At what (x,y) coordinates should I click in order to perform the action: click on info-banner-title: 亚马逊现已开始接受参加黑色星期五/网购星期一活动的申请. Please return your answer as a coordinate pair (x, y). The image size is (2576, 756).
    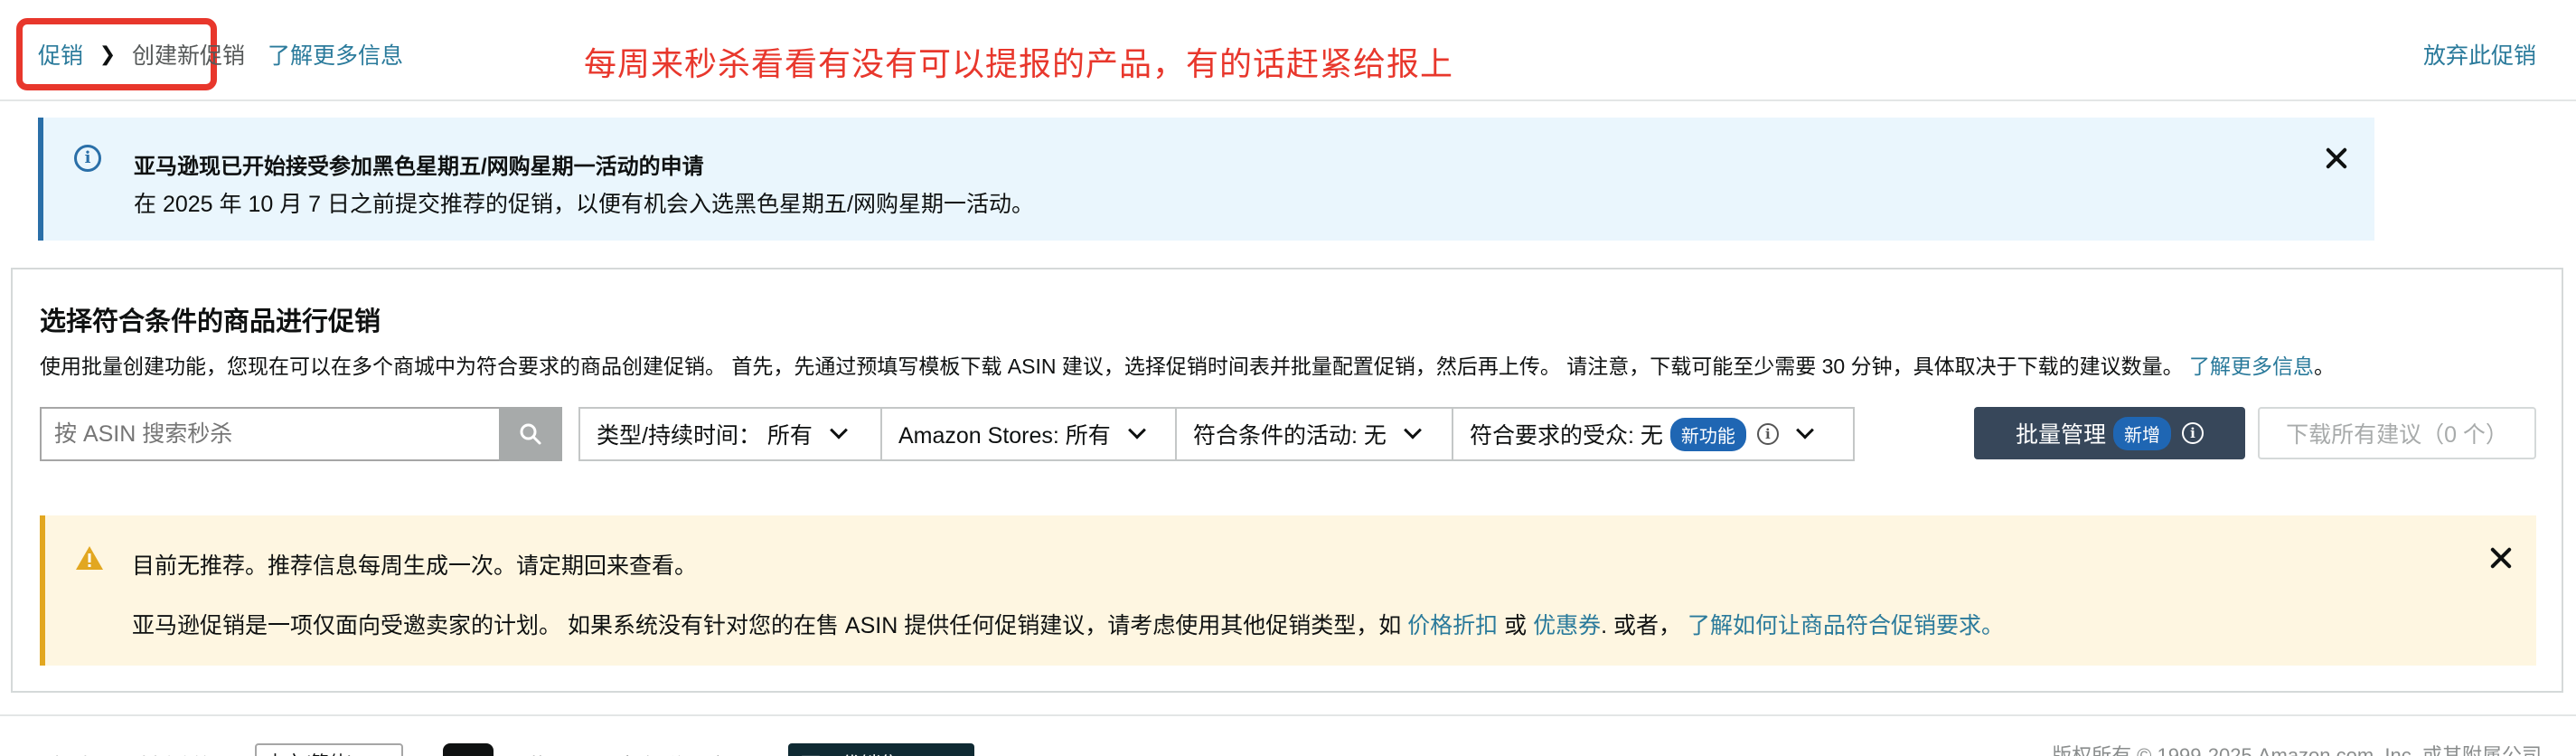
    Looking at the image, I should click on (419, 167).